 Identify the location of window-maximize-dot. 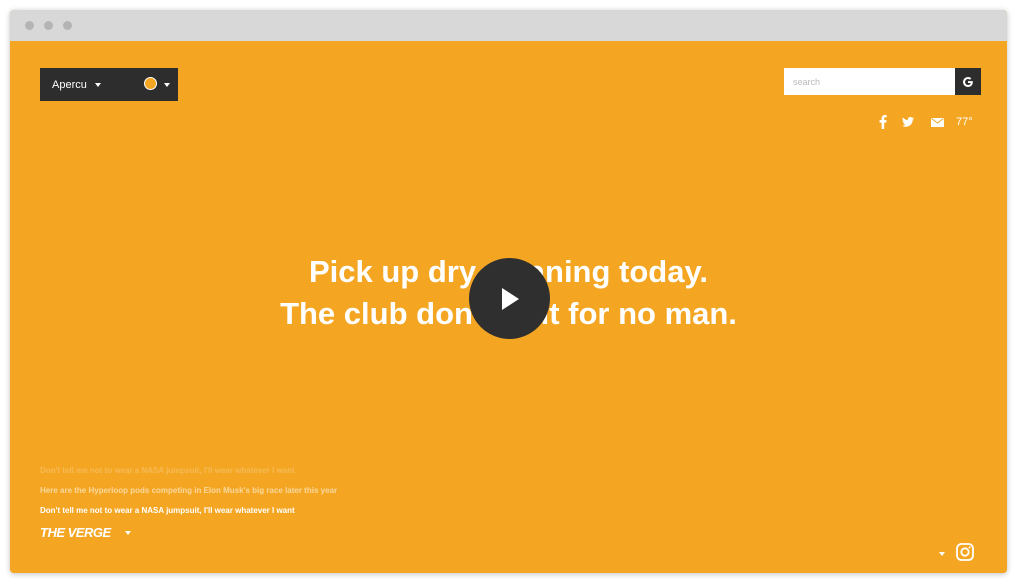
(67, 25).